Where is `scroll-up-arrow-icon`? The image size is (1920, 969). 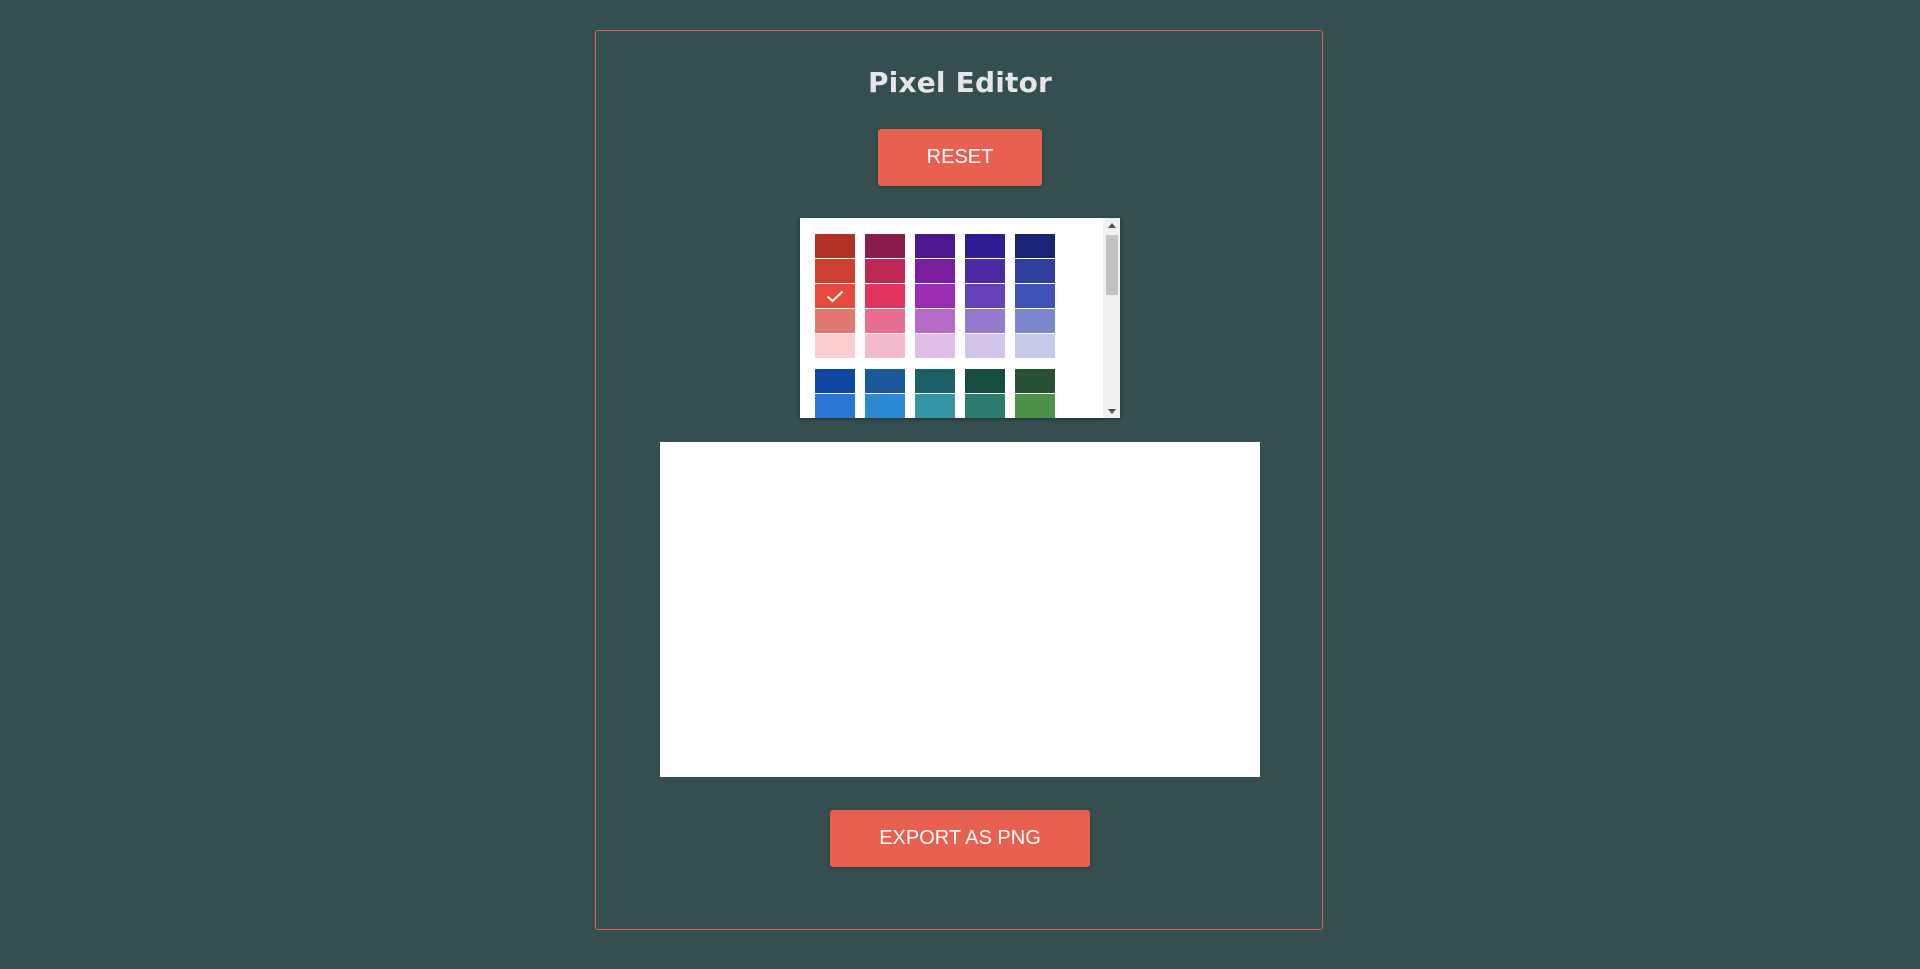 scroll-up-arrow-icon is located at coordinates (1111, 225).